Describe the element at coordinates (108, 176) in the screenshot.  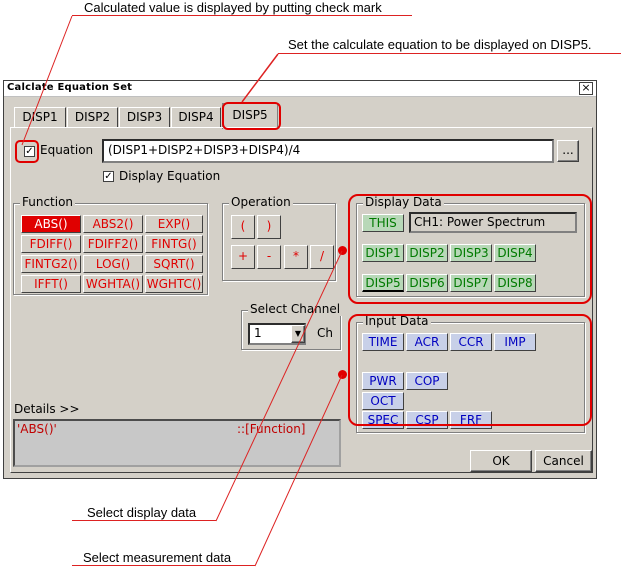
I see `display-equation-checkbox: ✓` at that location.